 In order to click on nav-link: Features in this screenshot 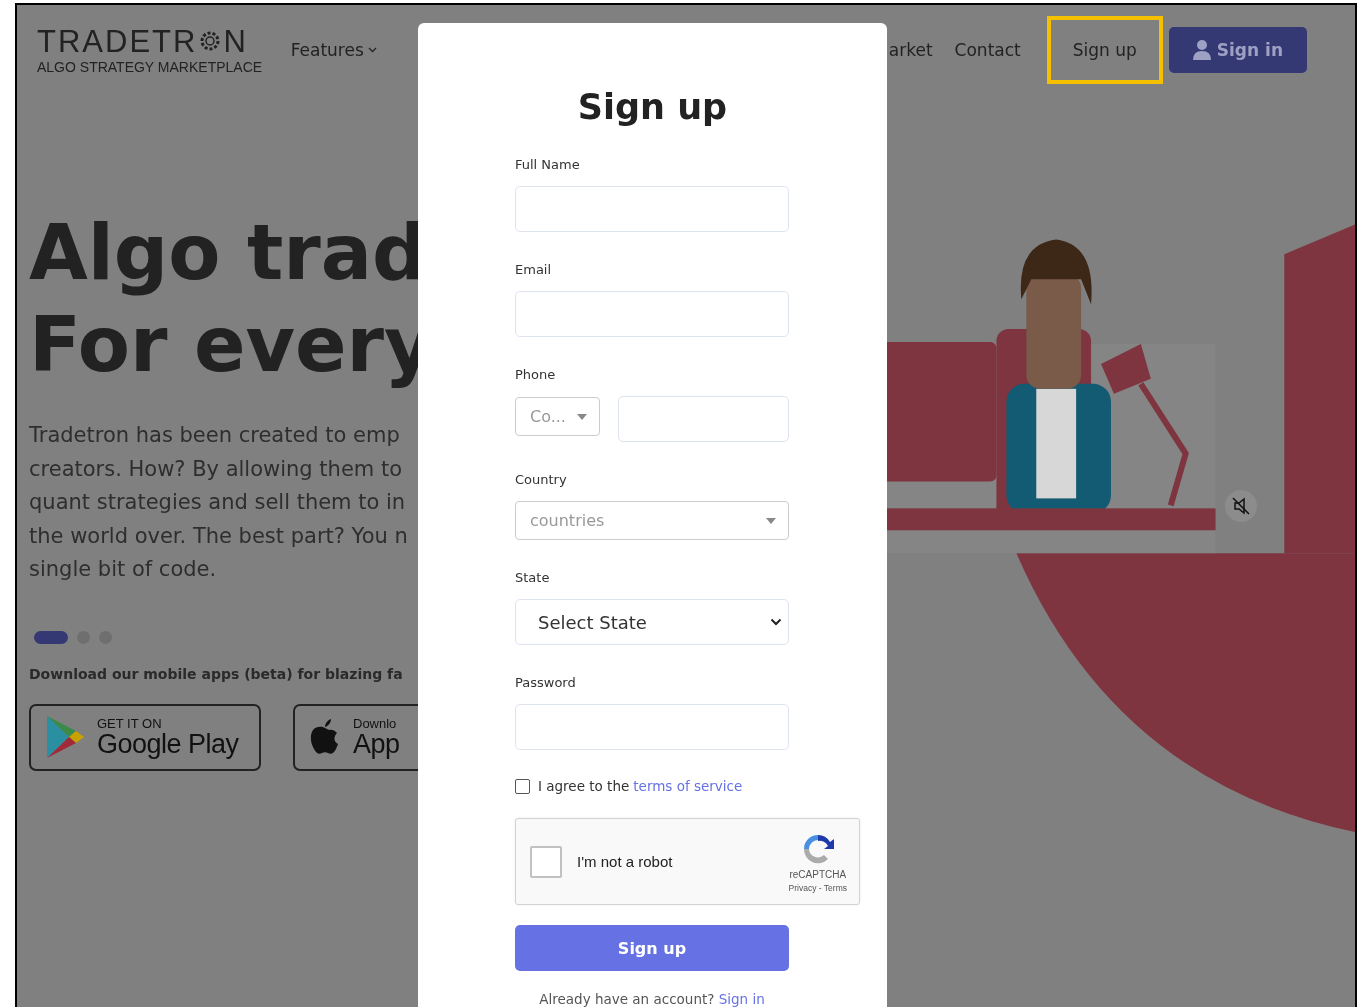, I will do `click(333, 50)`.